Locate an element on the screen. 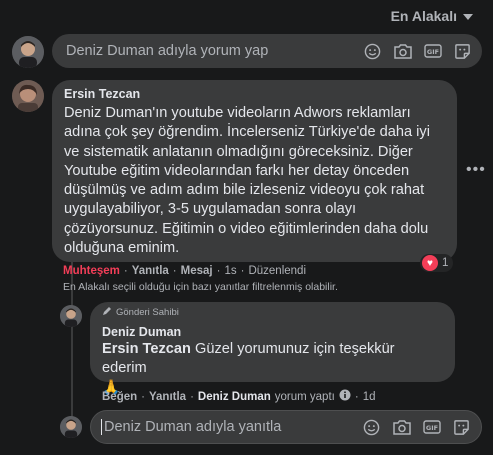 This screenshot has width=493, height=455. sort-dropdown: En Alakalı is located at coordinates (432, 16).